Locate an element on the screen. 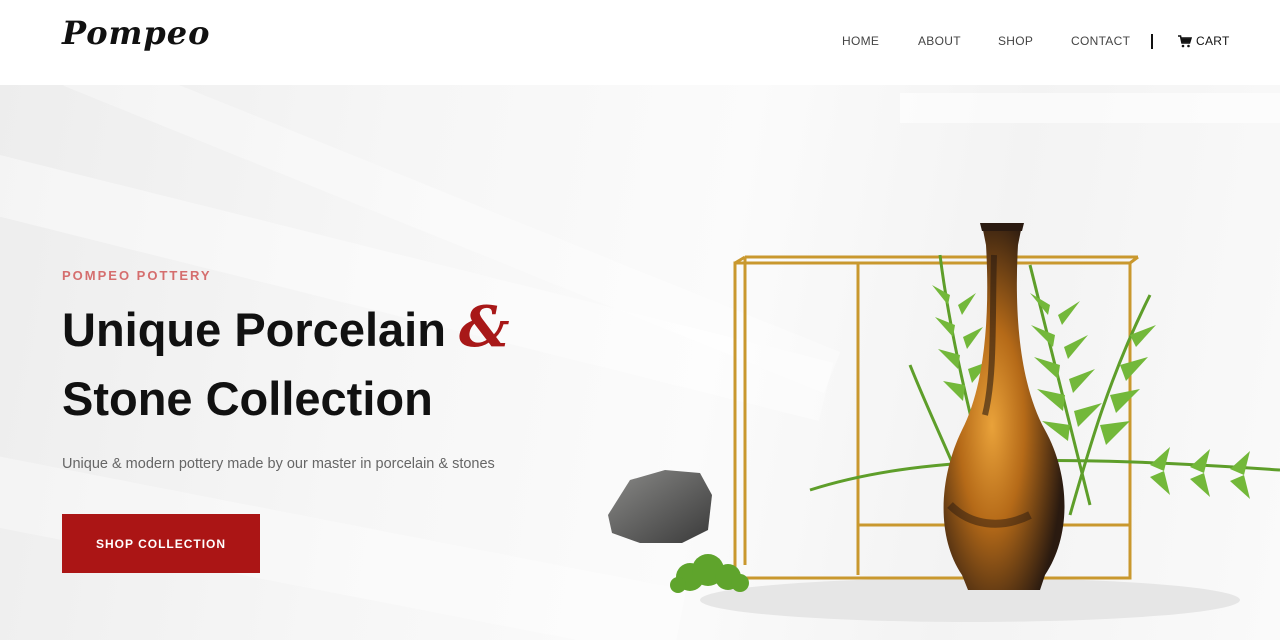 The height and width of the screenshot is (640, 1280). moss is located at coordinates (709, 573).